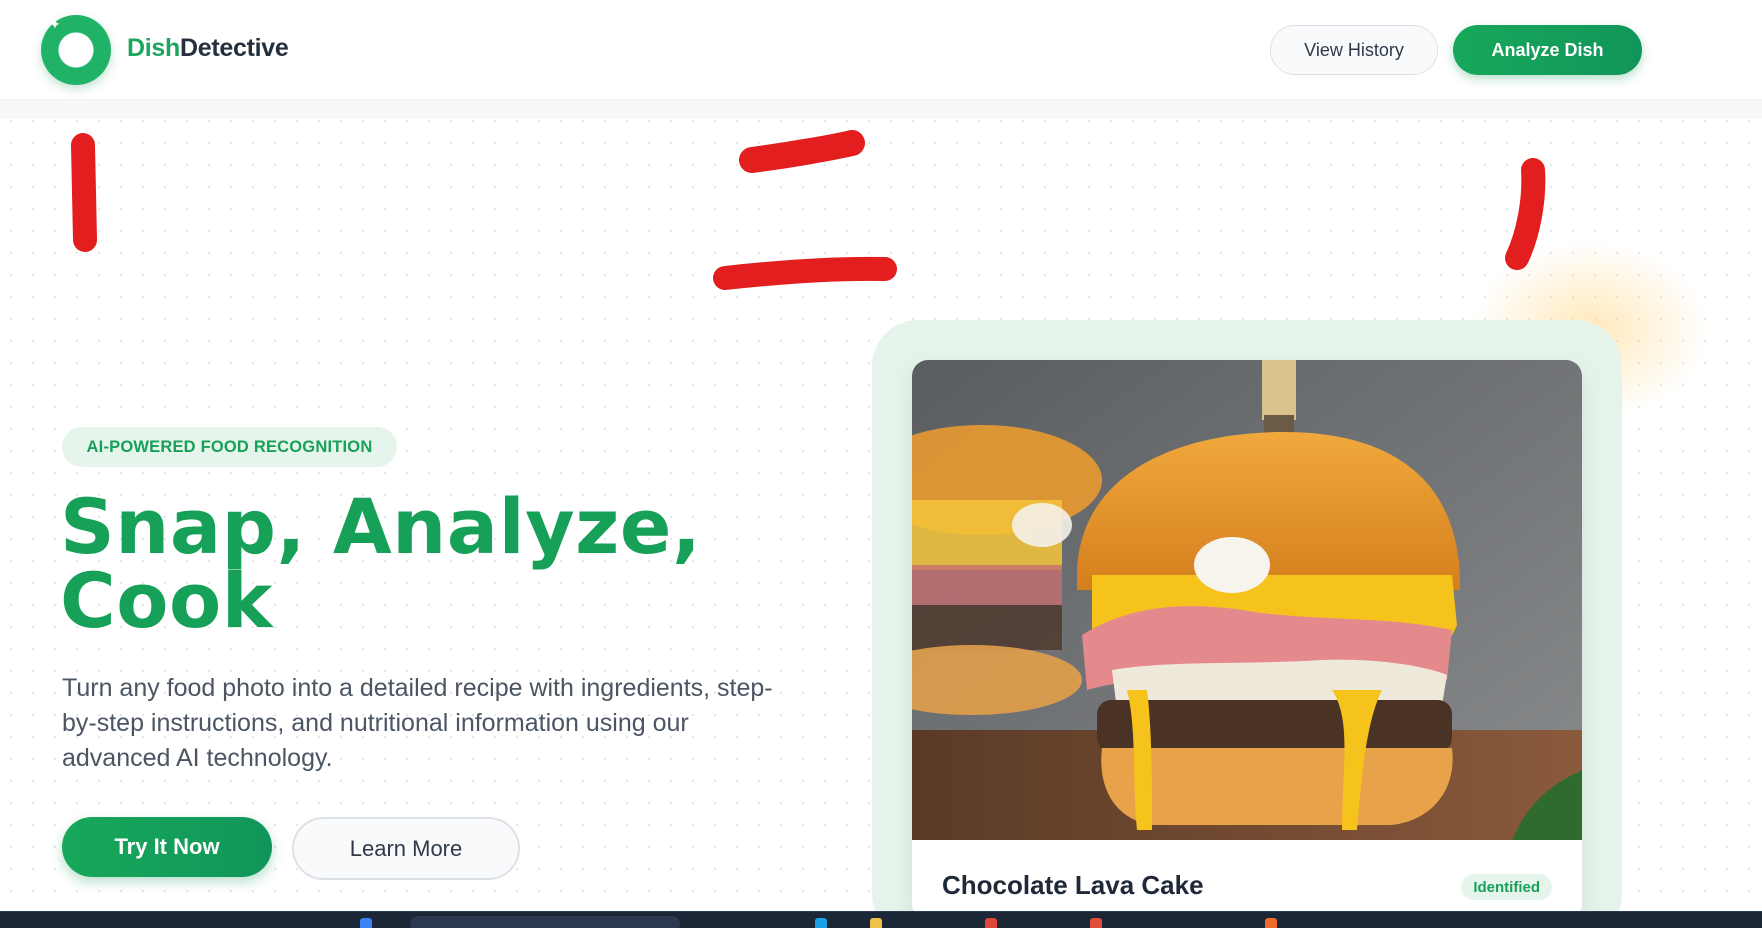 The height and width of the screenshot is (928, 1762). I want to click on view-history-button: View History, so click(1354, 50).